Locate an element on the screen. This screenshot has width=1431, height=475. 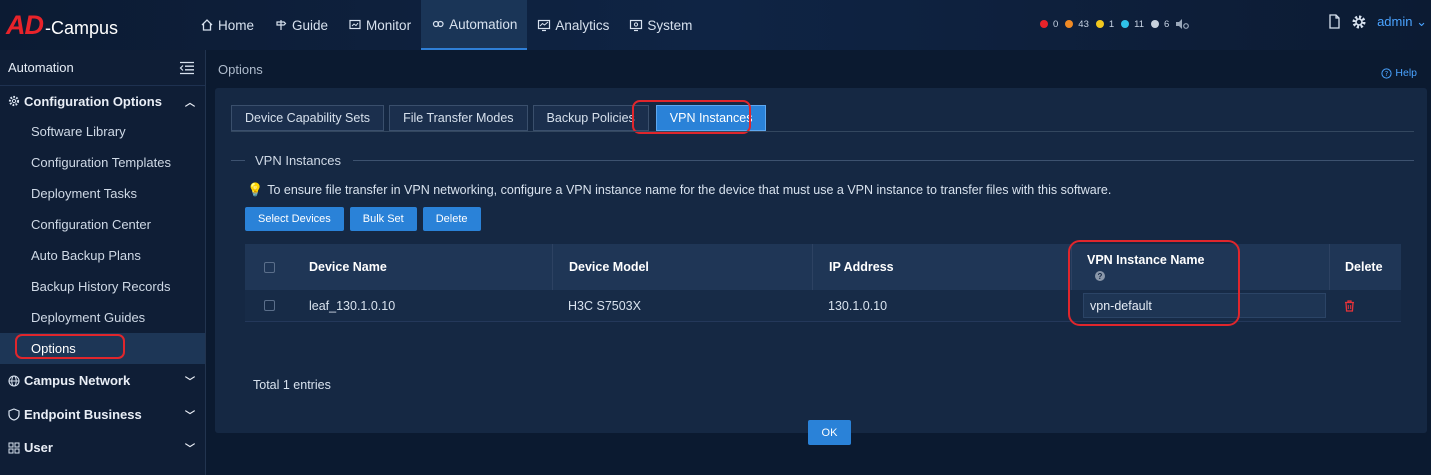
tab-device-capability-sets: Device Capability Sets is located at coordinates (308, 118).